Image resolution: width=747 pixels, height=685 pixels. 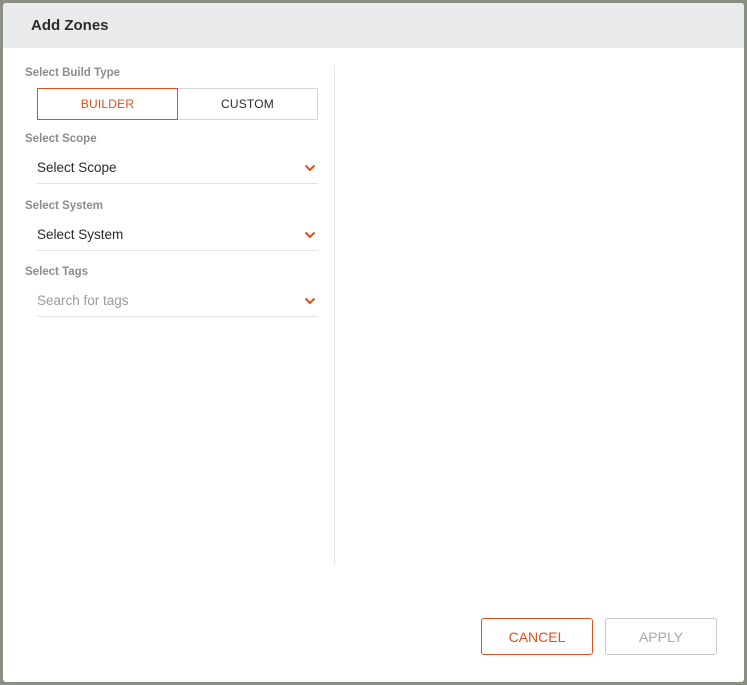 I want to click on scope-label: Select Scope, so click(x=61, y=139).